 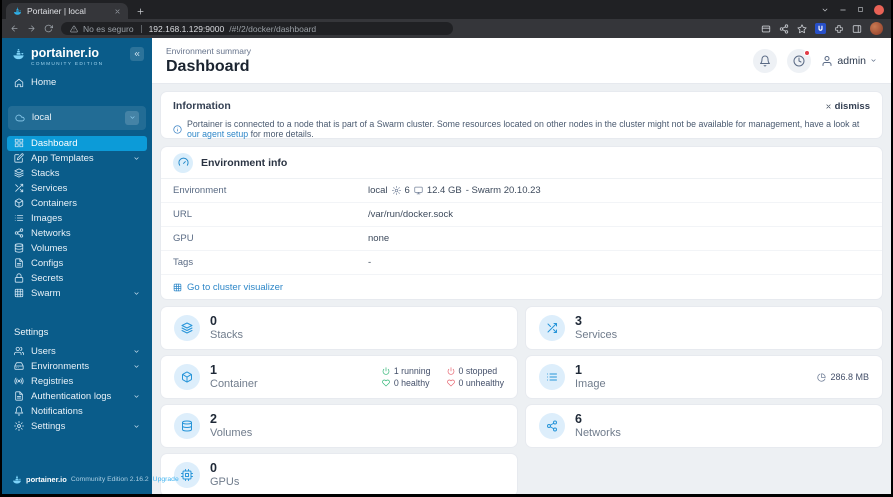 I want to click on update-notification-button, so click(x=799, y=60).